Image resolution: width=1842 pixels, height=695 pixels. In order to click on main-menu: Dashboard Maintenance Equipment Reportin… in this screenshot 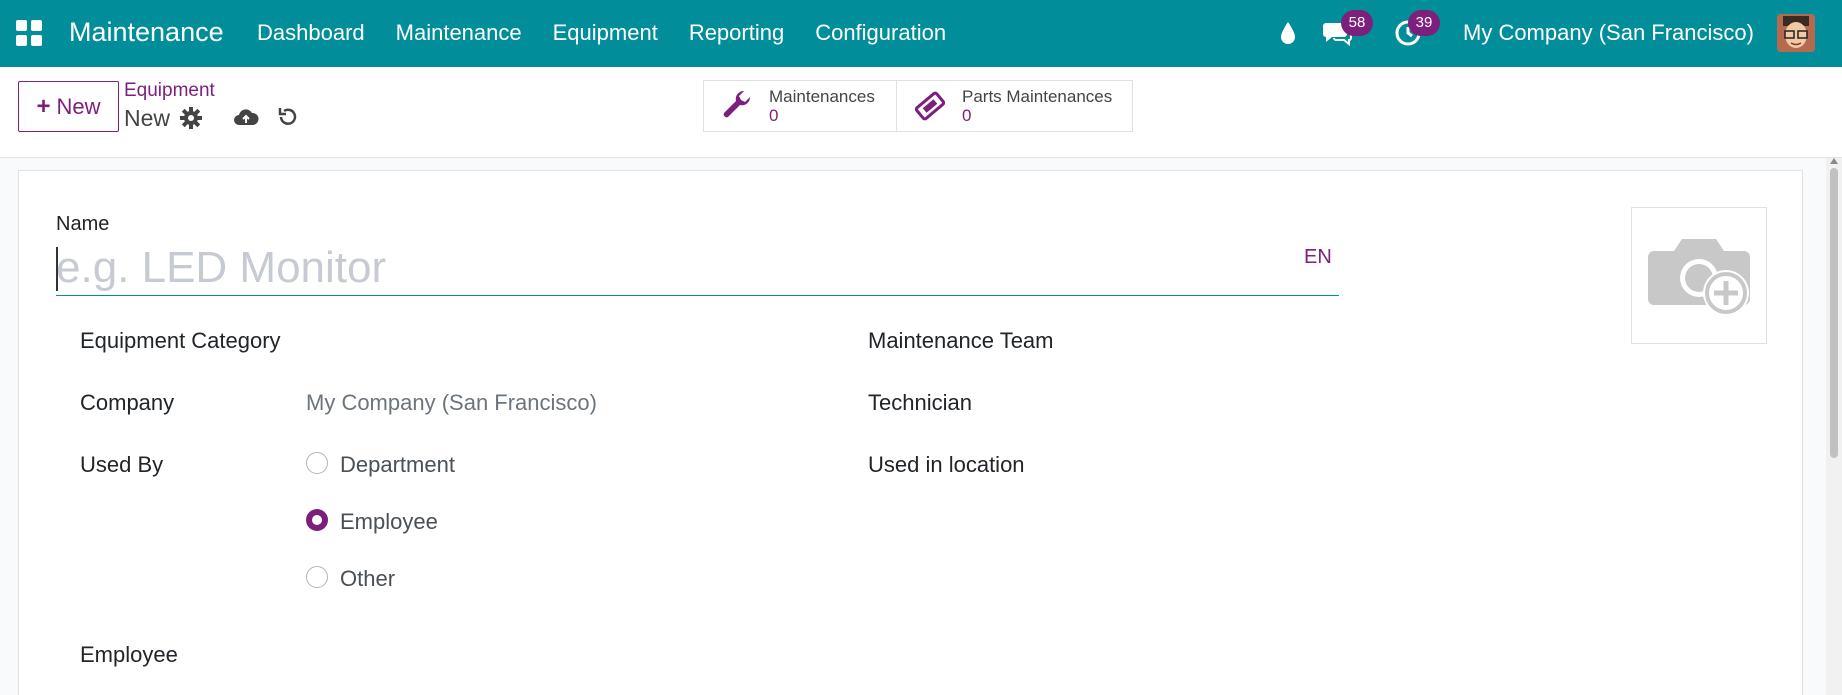, I will do `click(617, 33)`.